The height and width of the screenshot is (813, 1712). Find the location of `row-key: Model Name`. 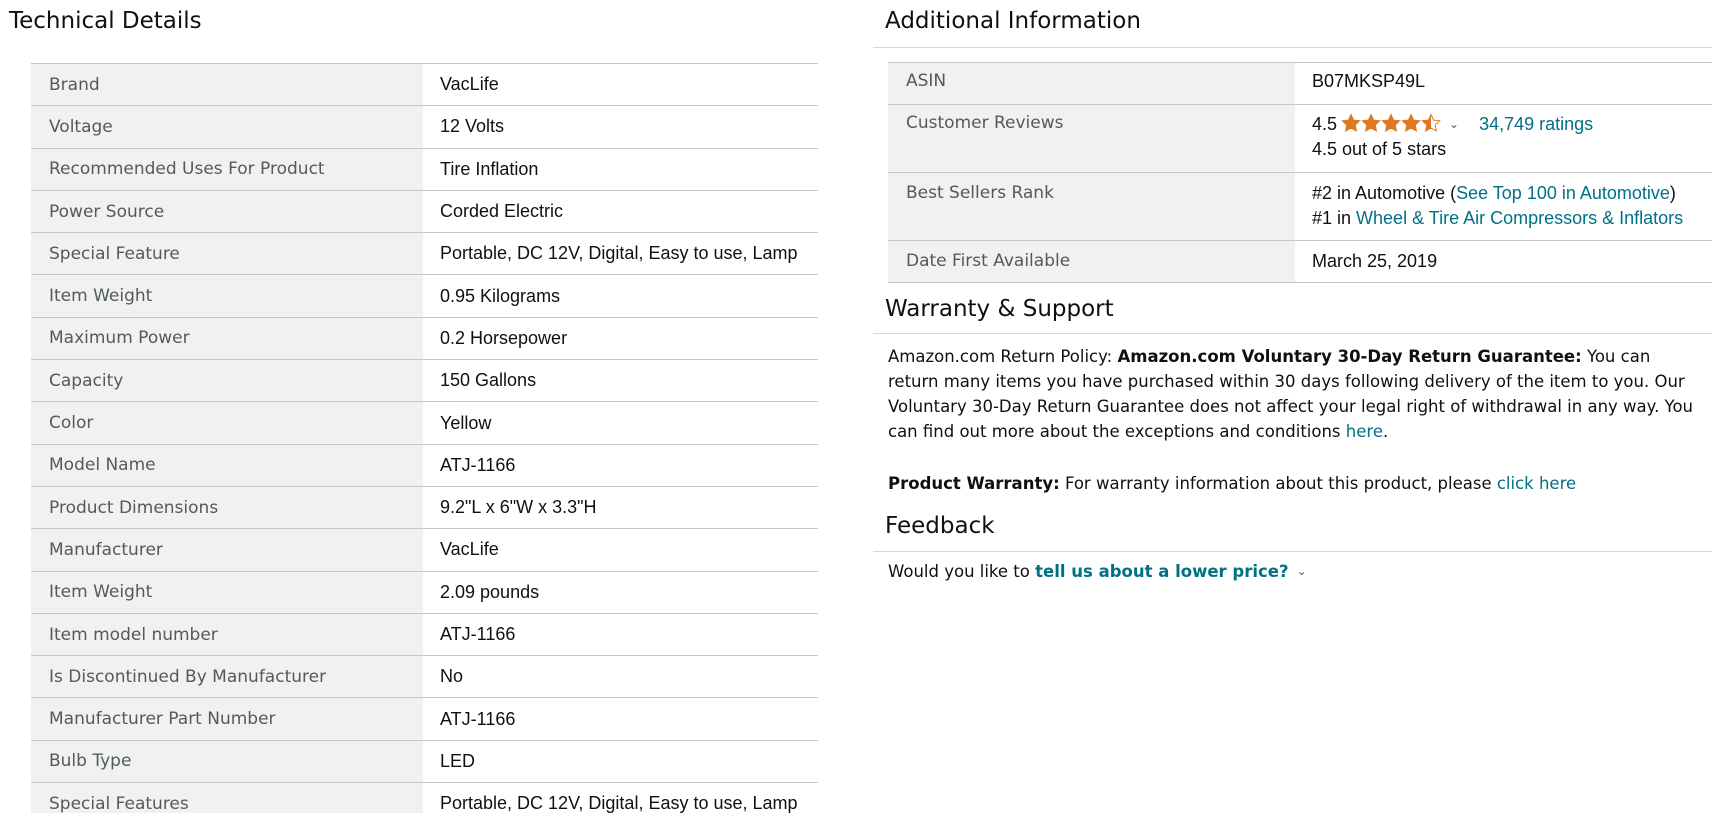

row-key: Model Name is located at coordinates (227, 465).